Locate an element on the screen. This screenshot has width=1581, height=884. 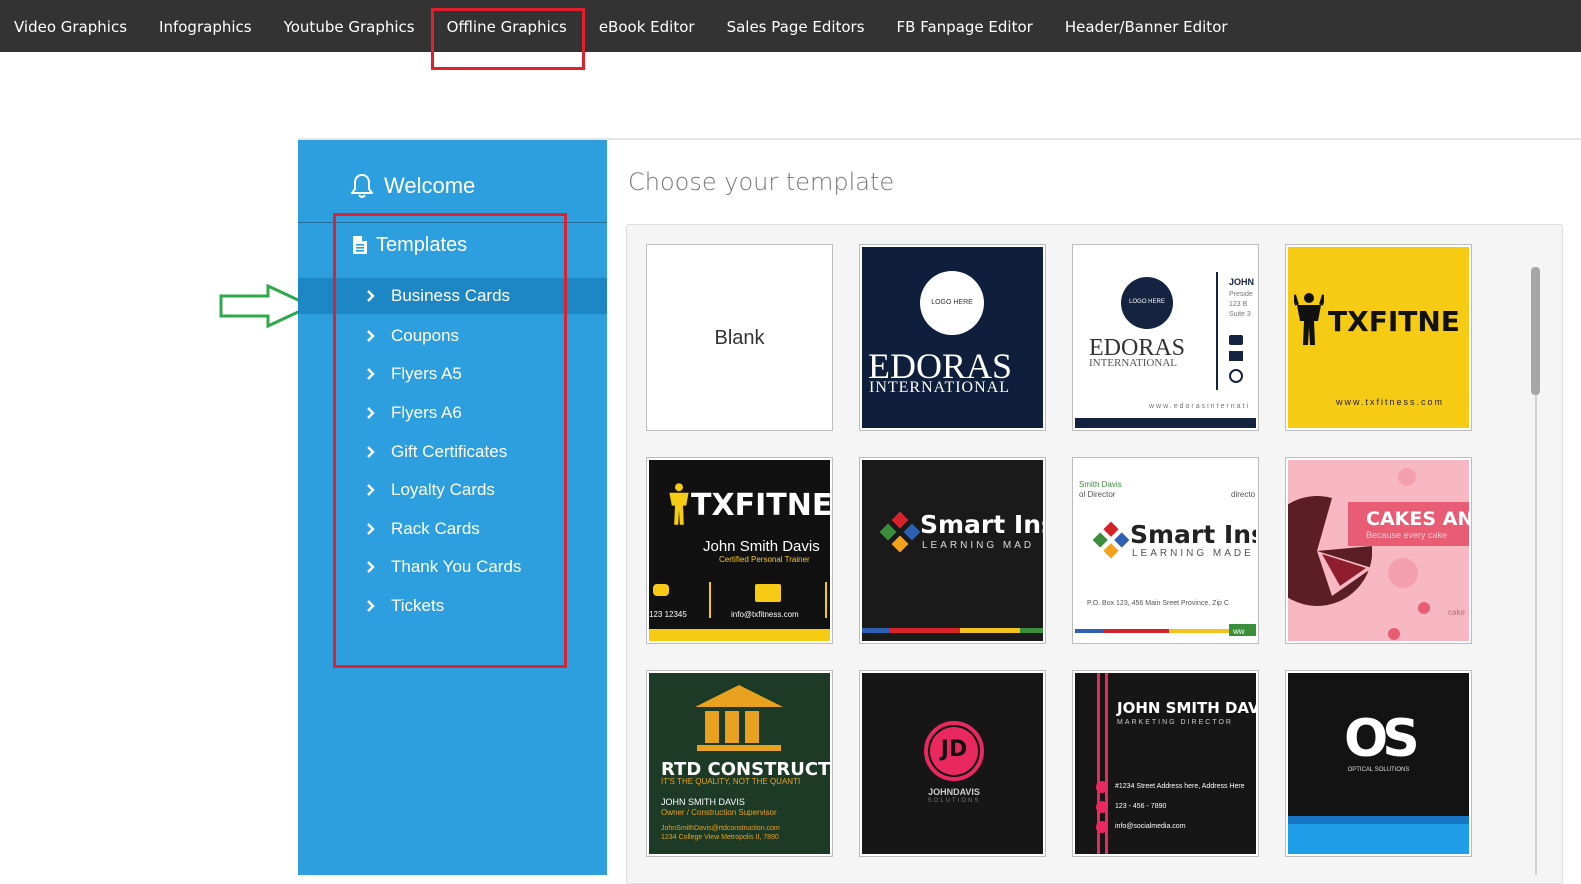
sidebar-item-label: Flyers A5 is located at coordinates (426, 374).